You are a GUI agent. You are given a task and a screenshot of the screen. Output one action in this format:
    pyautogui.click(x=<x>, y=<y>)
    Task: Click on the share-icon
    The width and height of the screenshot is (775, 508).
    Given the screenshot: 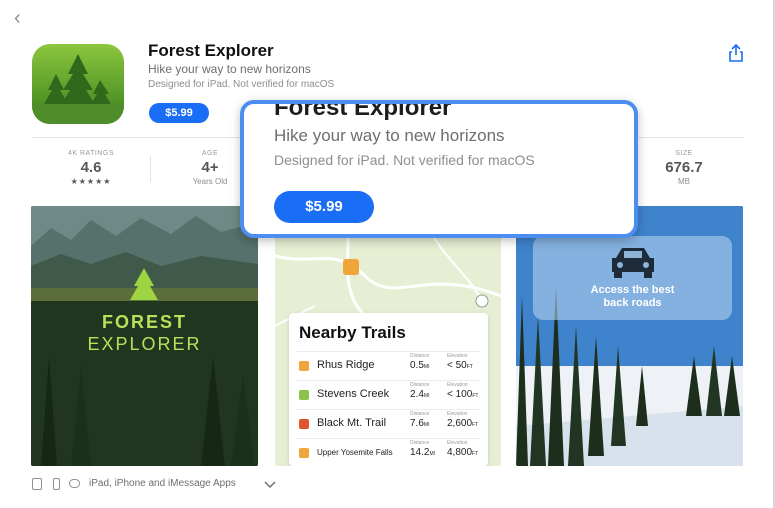 What is the action you would take?
    pyautogui.click(x=736, y=53)
    